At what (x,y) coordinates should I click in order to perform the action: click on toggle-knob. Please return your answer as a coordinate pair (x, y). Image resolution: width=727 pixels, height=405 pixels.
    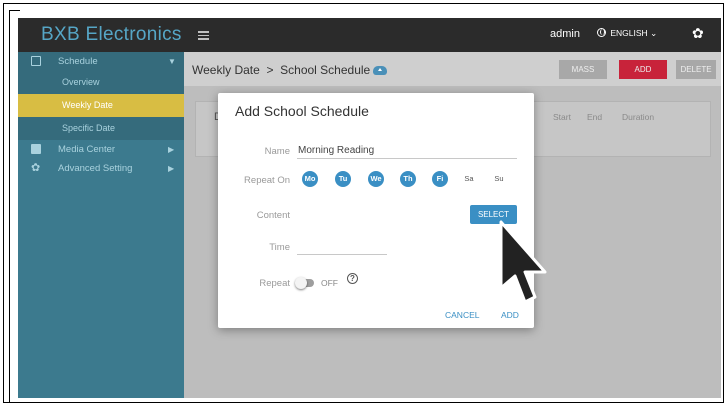
    Looking at the image, I should click on (301, 283).